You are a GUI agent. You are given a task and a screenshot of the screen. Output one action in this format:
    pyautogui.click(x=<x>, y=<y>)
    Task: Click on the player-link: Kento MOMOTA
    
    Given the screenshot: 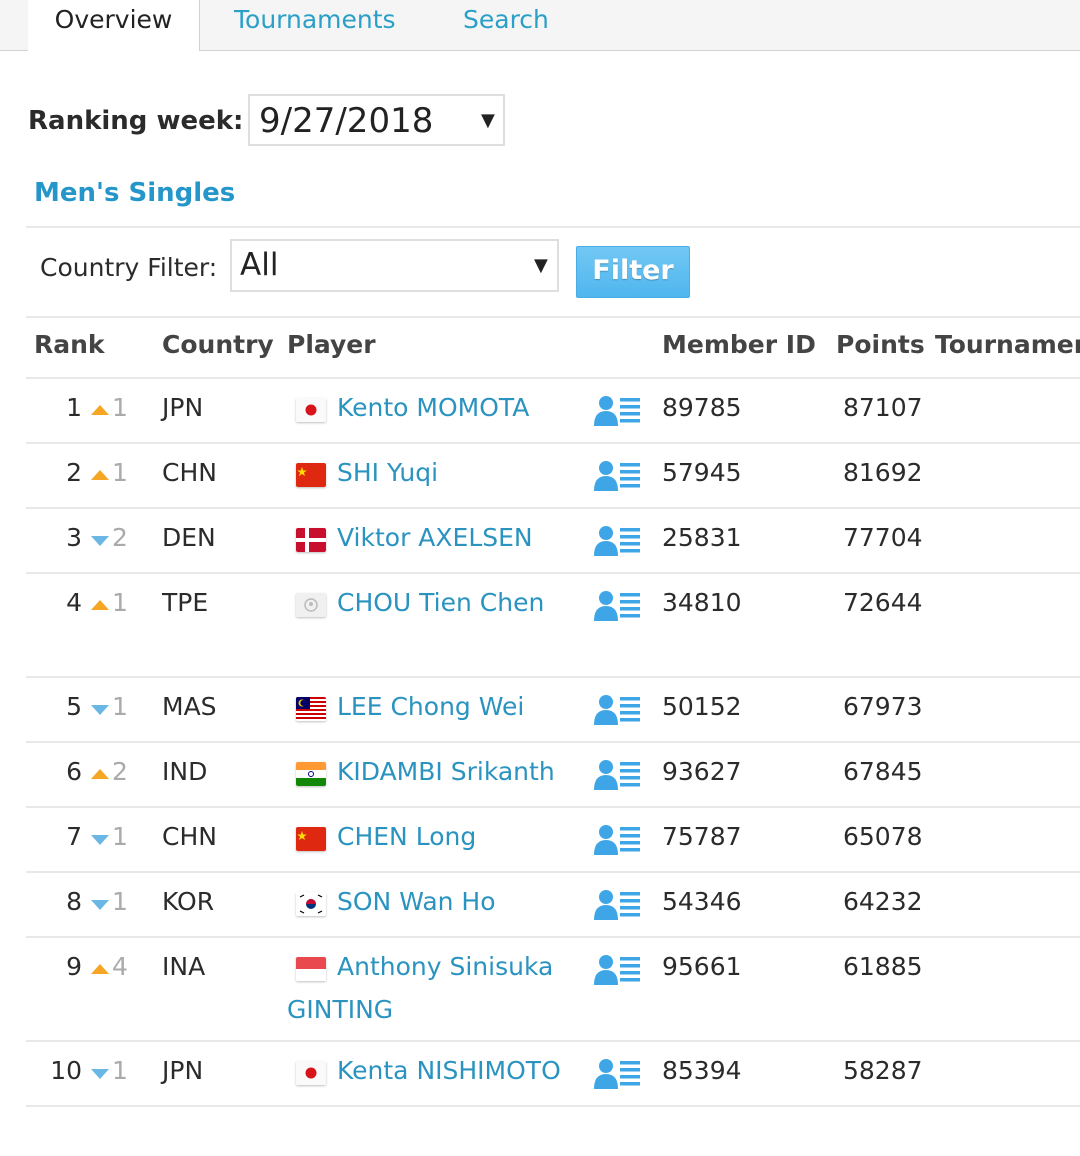 What is the action you would take?
    pyautogui.click(x=433, y=407)
    